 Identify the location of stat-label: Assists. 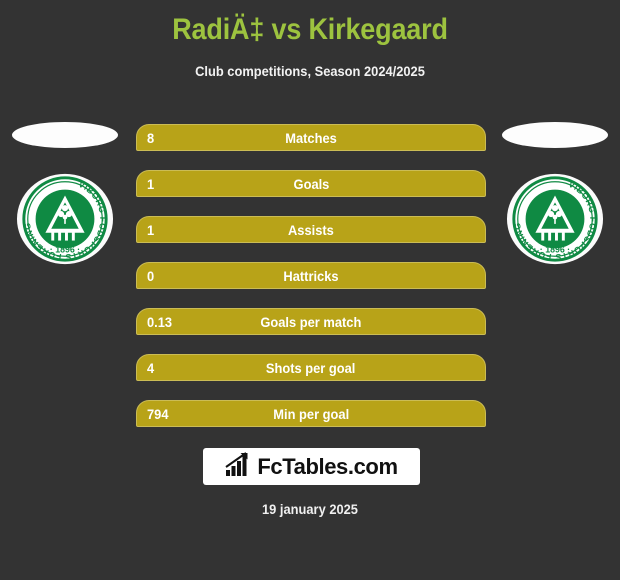
(311, 230).